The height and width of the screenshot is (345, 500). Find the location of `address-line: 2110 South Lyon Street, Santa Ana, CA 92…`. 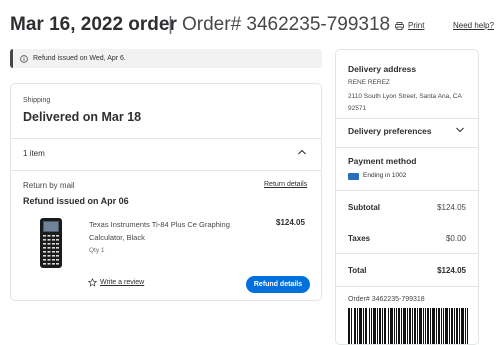

address-line: 2110 South Lyon Street, Santa Ana, CA 92… is located at coordinates (405, 102).